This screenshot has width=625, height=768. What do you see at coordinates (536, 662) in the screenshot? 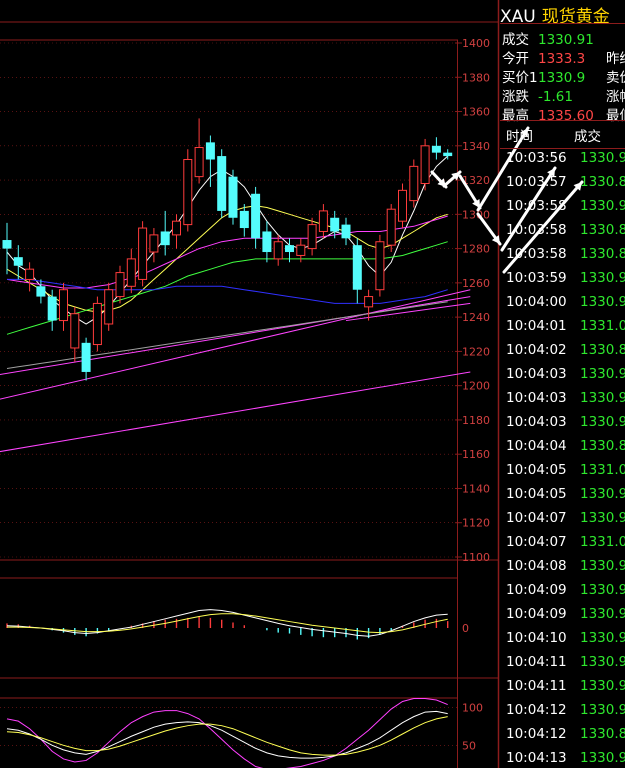
I see `tick-time: 10:04:11` at bounding box center [536, 662].